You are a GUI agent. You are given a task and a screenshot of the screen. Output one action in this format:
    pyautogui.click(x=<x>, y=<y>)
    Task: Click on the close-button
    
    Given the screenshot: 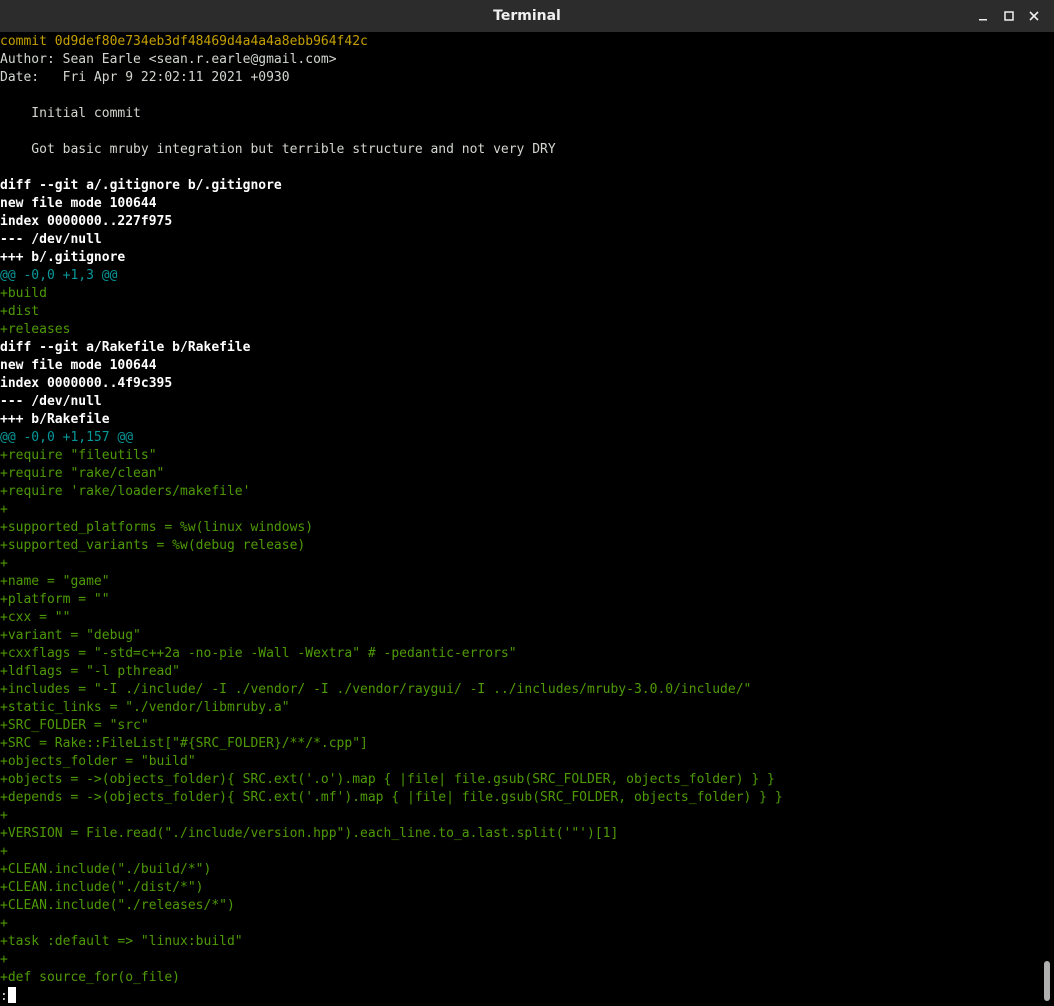 What is the action you would take?
    pyautogui.click(x=1034, y=16)
    